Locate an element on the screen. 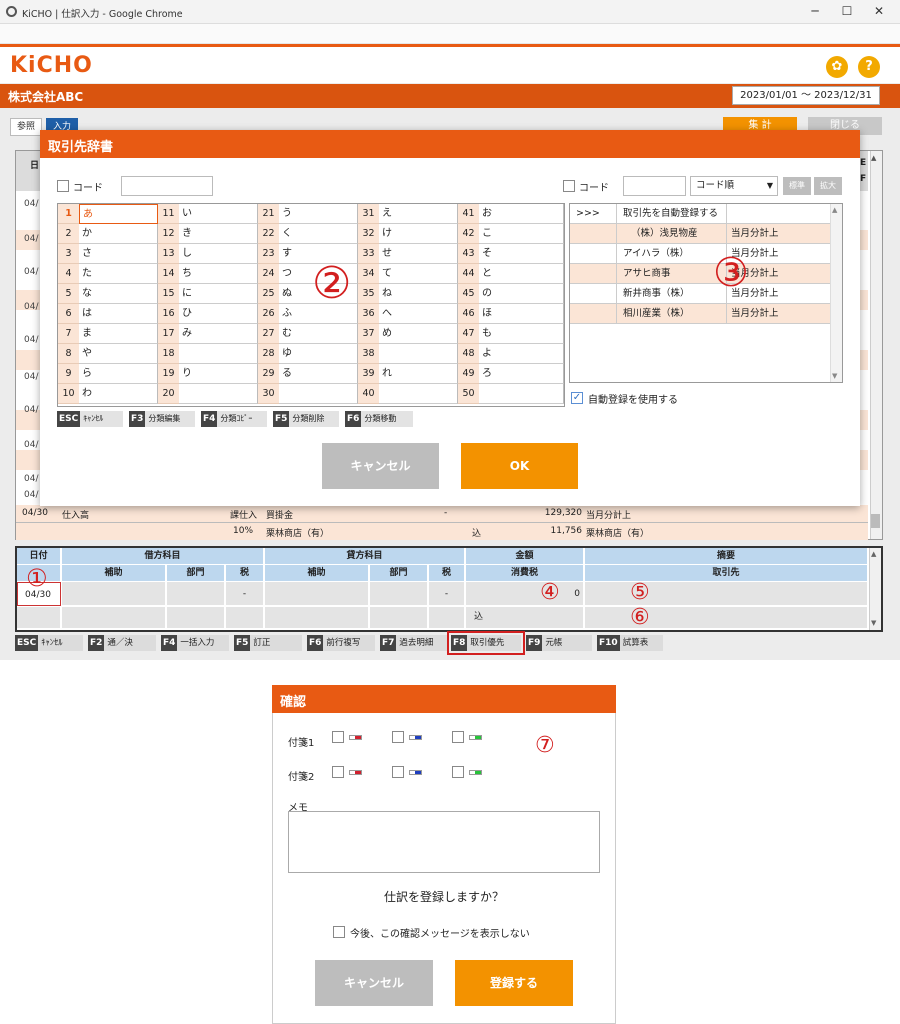 Image resolution: width=900 pixels, height=1024 pixels. kana-index-cell: え is located at coordinates (418, 214).